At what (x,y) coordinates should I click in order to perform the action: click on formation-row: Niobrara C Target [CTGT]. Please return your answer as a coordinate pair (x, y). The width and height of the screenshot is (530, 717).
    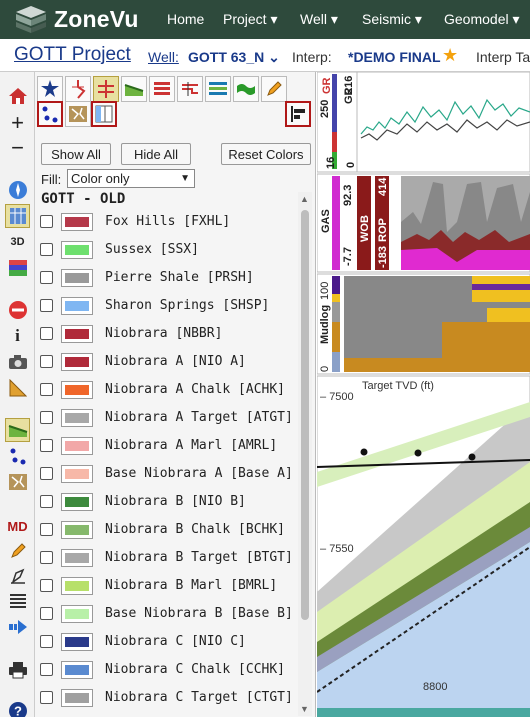
    Looking at the image, I should click on (166, 698).